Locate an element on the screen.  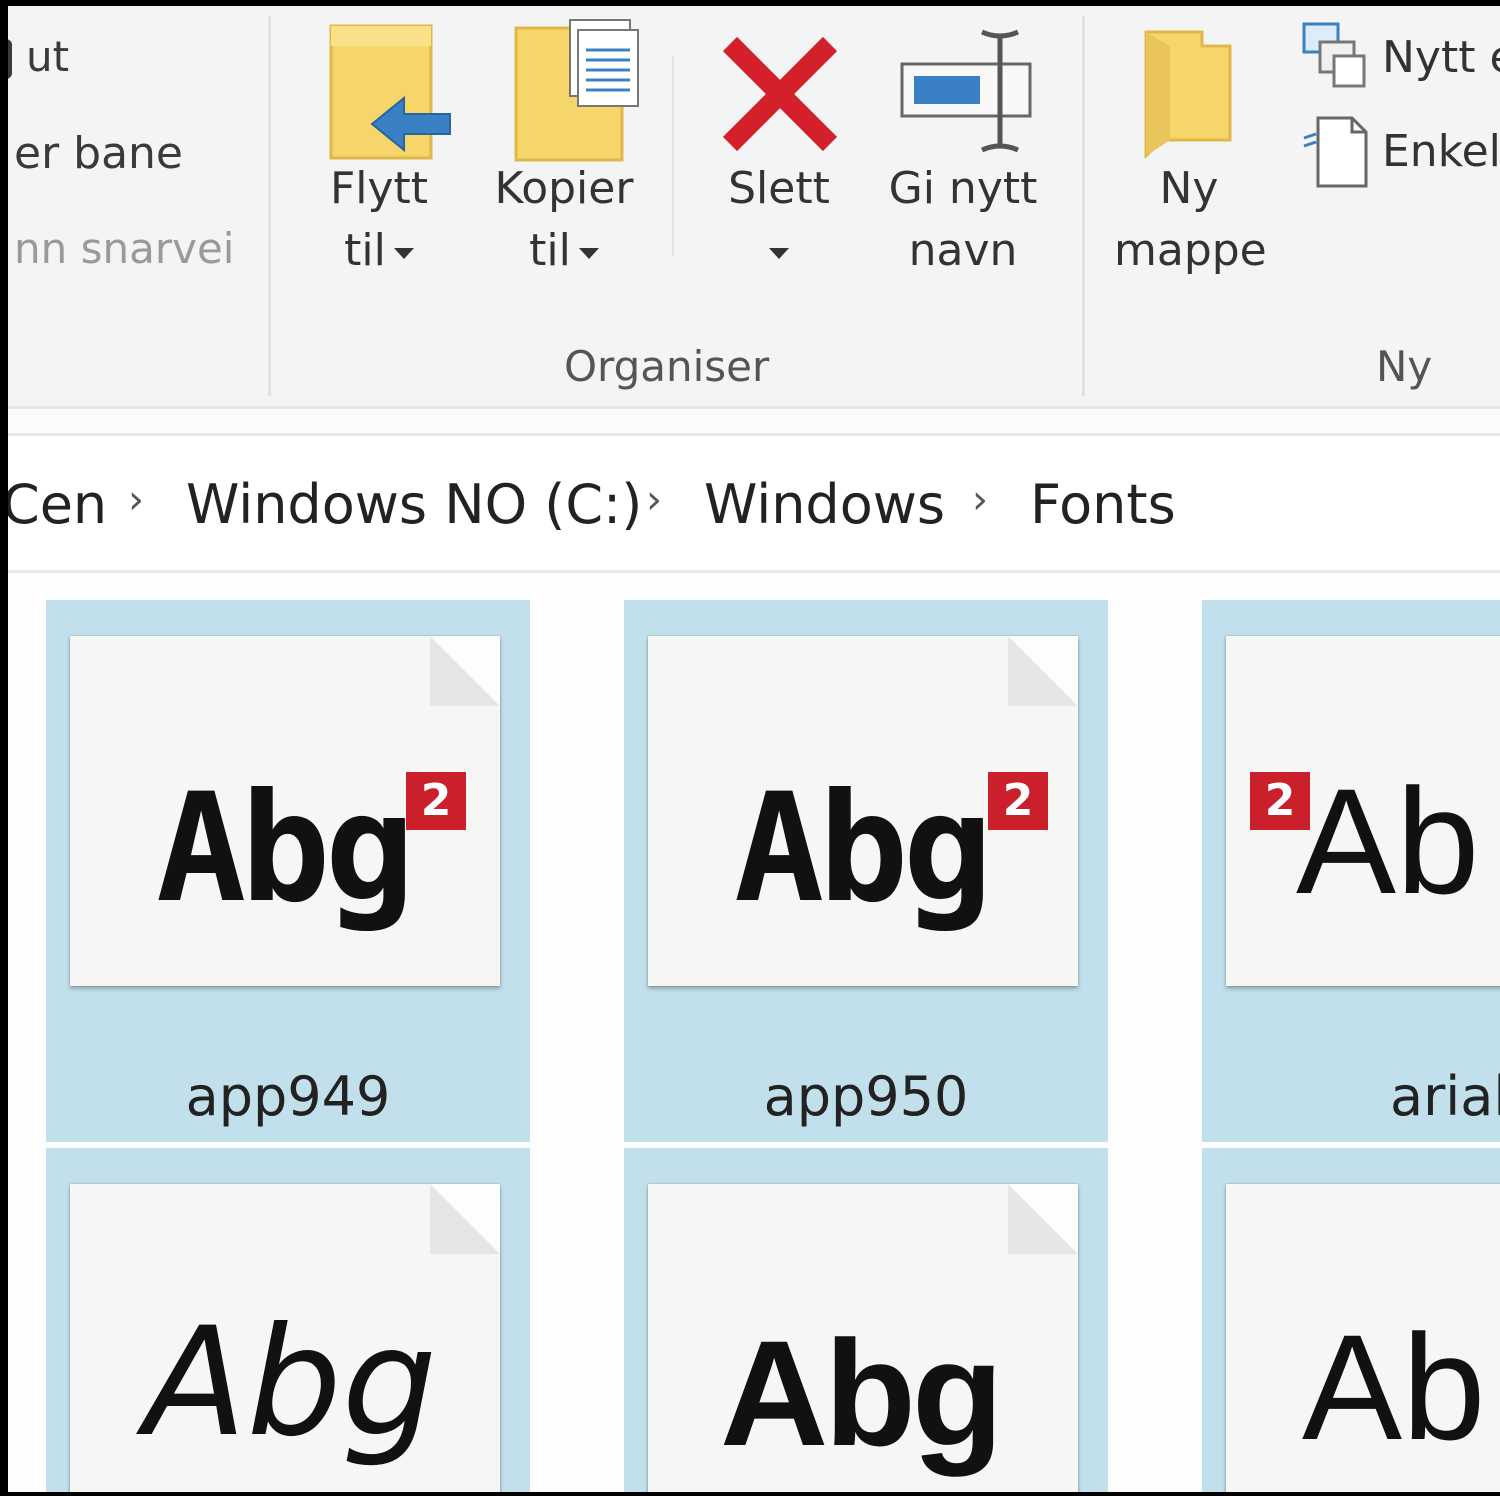
font-preview-icon: Ab 2 is located at coordinates (1363, 811).